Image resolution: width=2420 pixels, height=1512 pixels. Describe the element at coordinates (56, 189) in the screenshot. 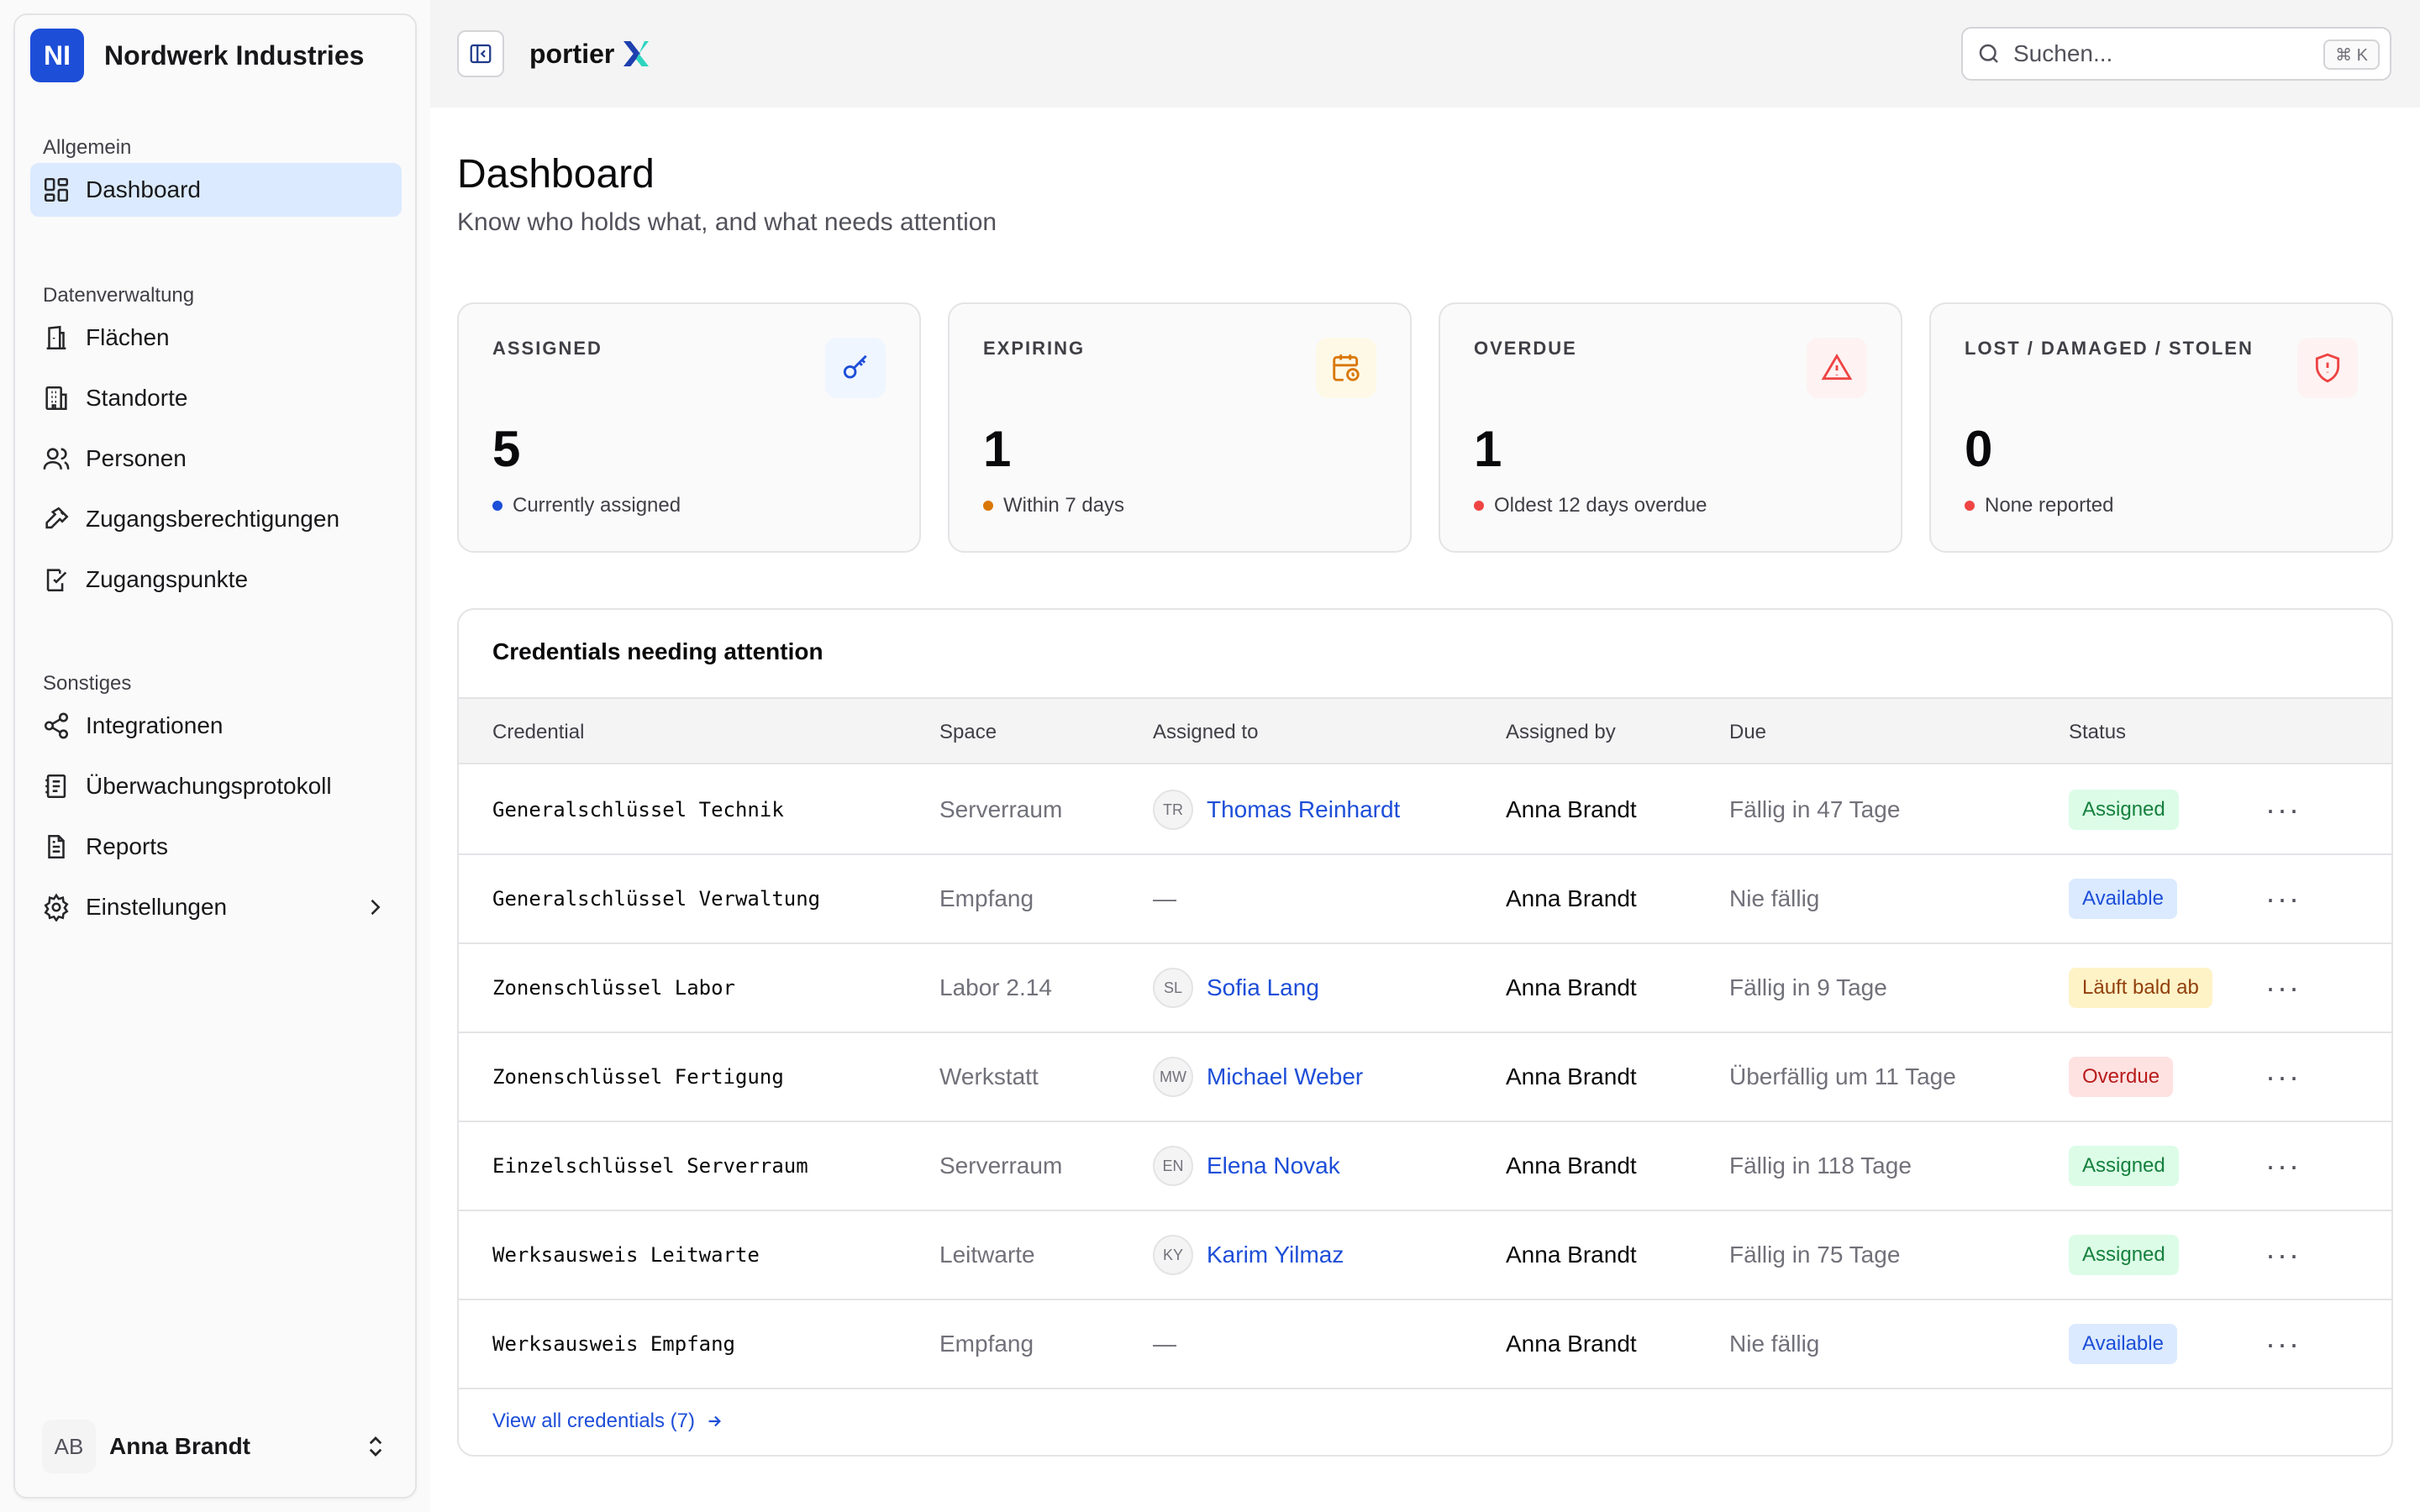

I see `dashboard-icon` at that location.